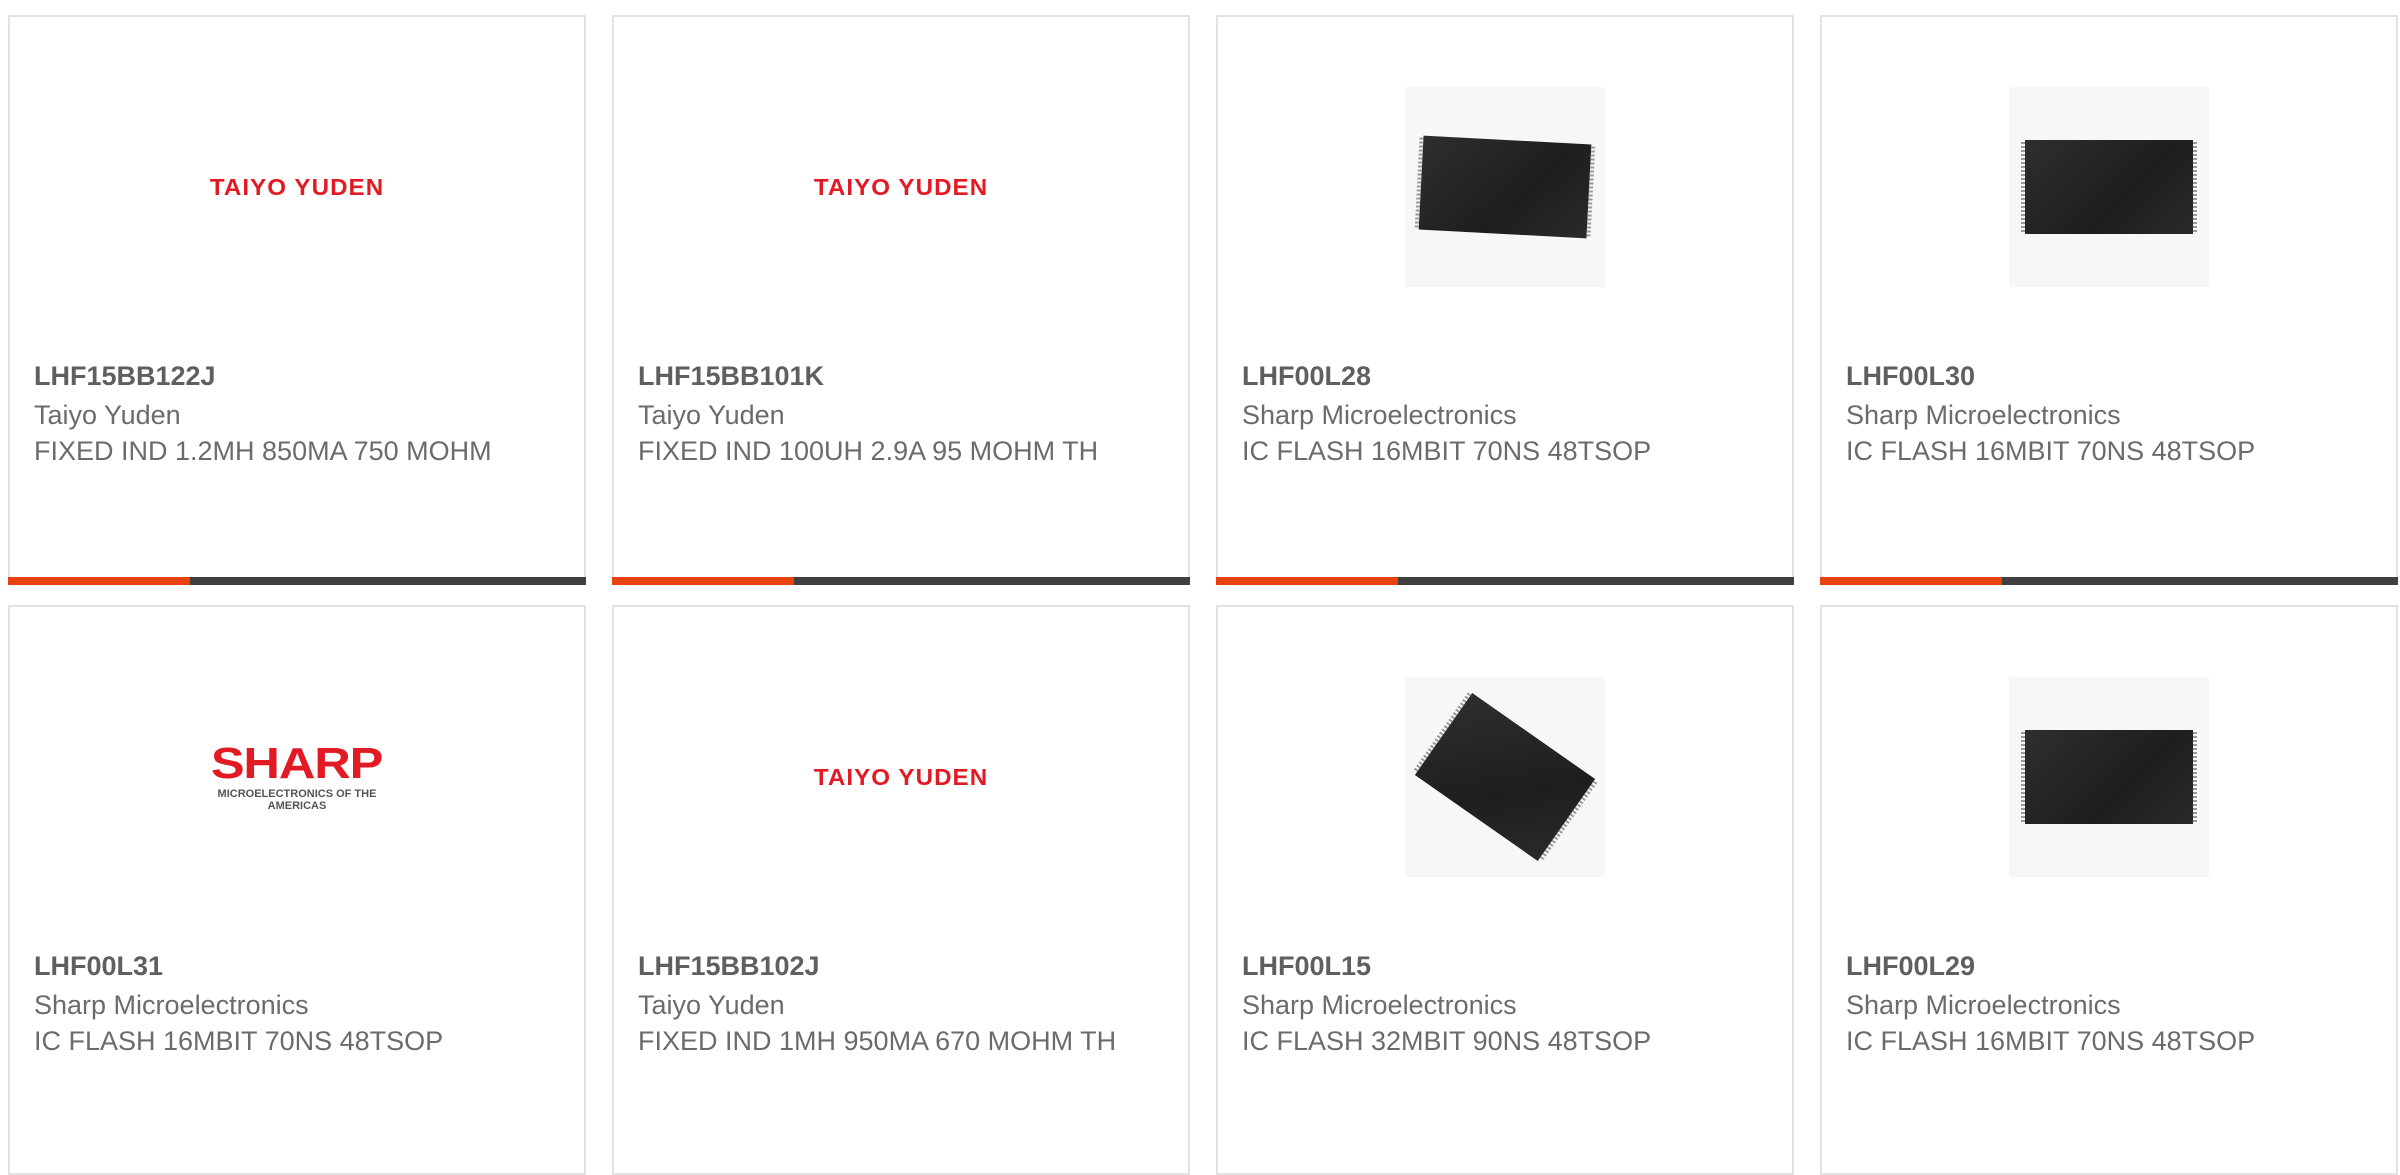 This screenshot has width=2400, height=1175. I want to click on part-number: LHF00L30, so click(2109, 376).